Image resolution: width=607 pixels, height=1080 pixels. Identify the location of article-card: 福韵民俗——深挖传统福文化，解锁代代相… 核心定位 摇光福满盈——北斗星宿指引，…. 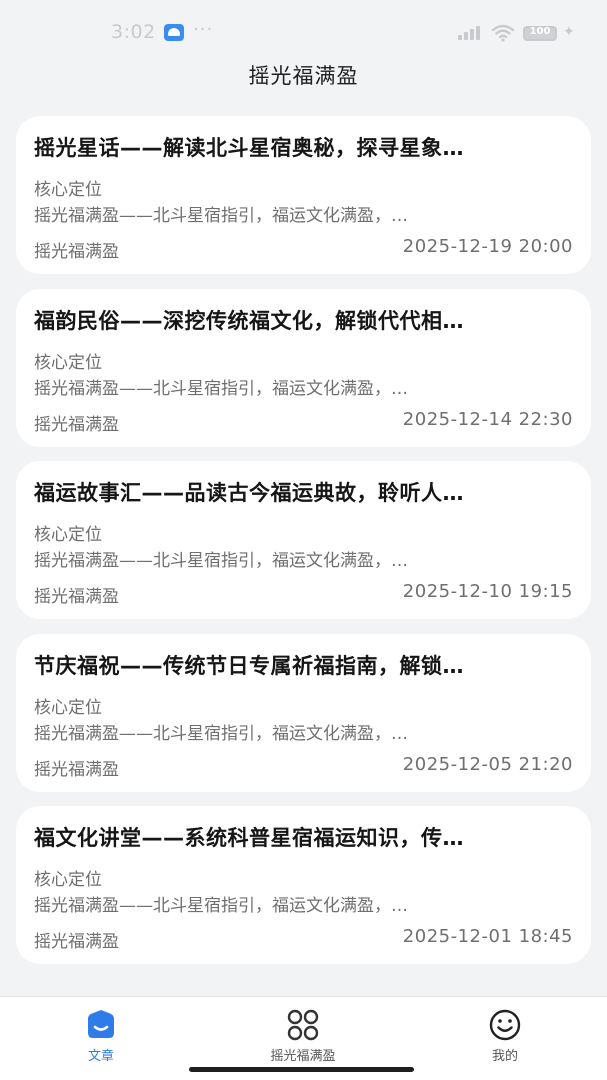
(303, 368).